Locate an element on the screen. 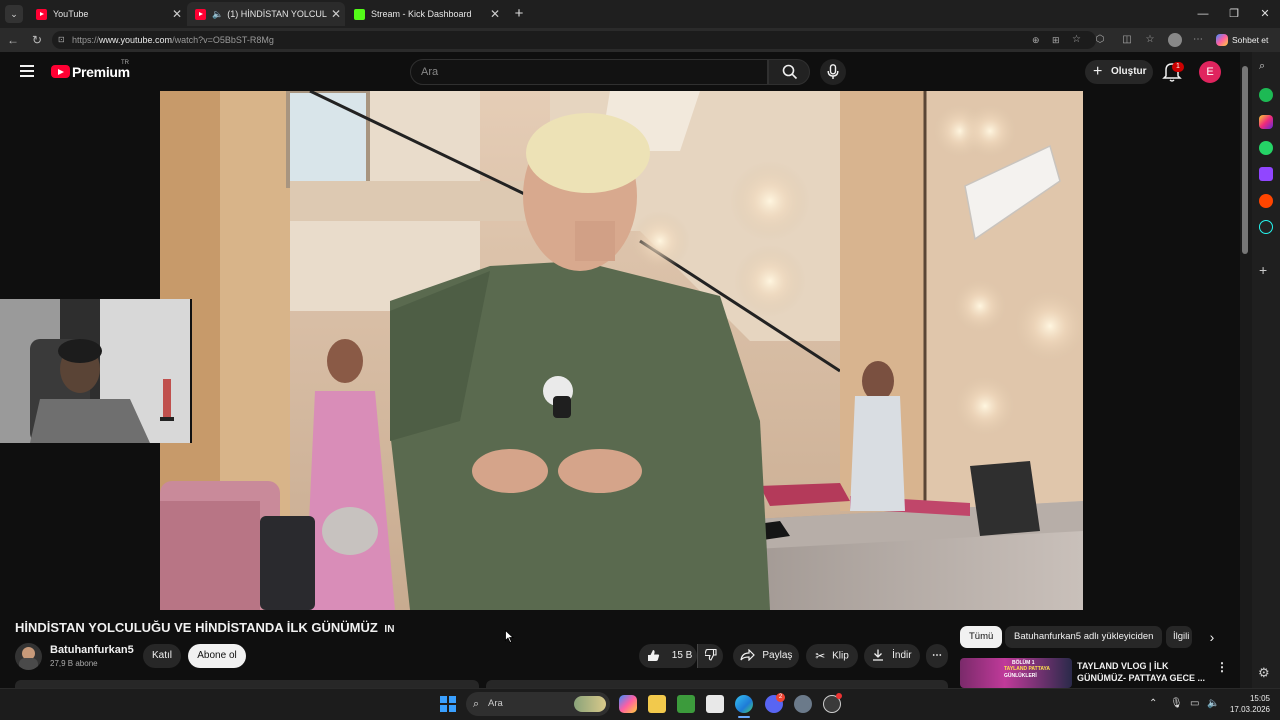 Image resolution: width=1280 pixels, height=720 pixels. twitch-icon is located at coordinates (1266, 174).